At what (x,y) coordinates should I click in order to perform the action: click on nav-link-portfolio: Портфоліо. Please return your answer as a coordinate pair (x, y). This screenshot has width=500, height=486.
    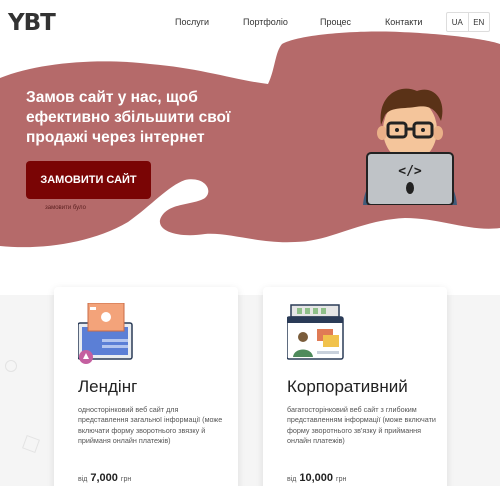
    Looking at the image, I should click on (265, 22).